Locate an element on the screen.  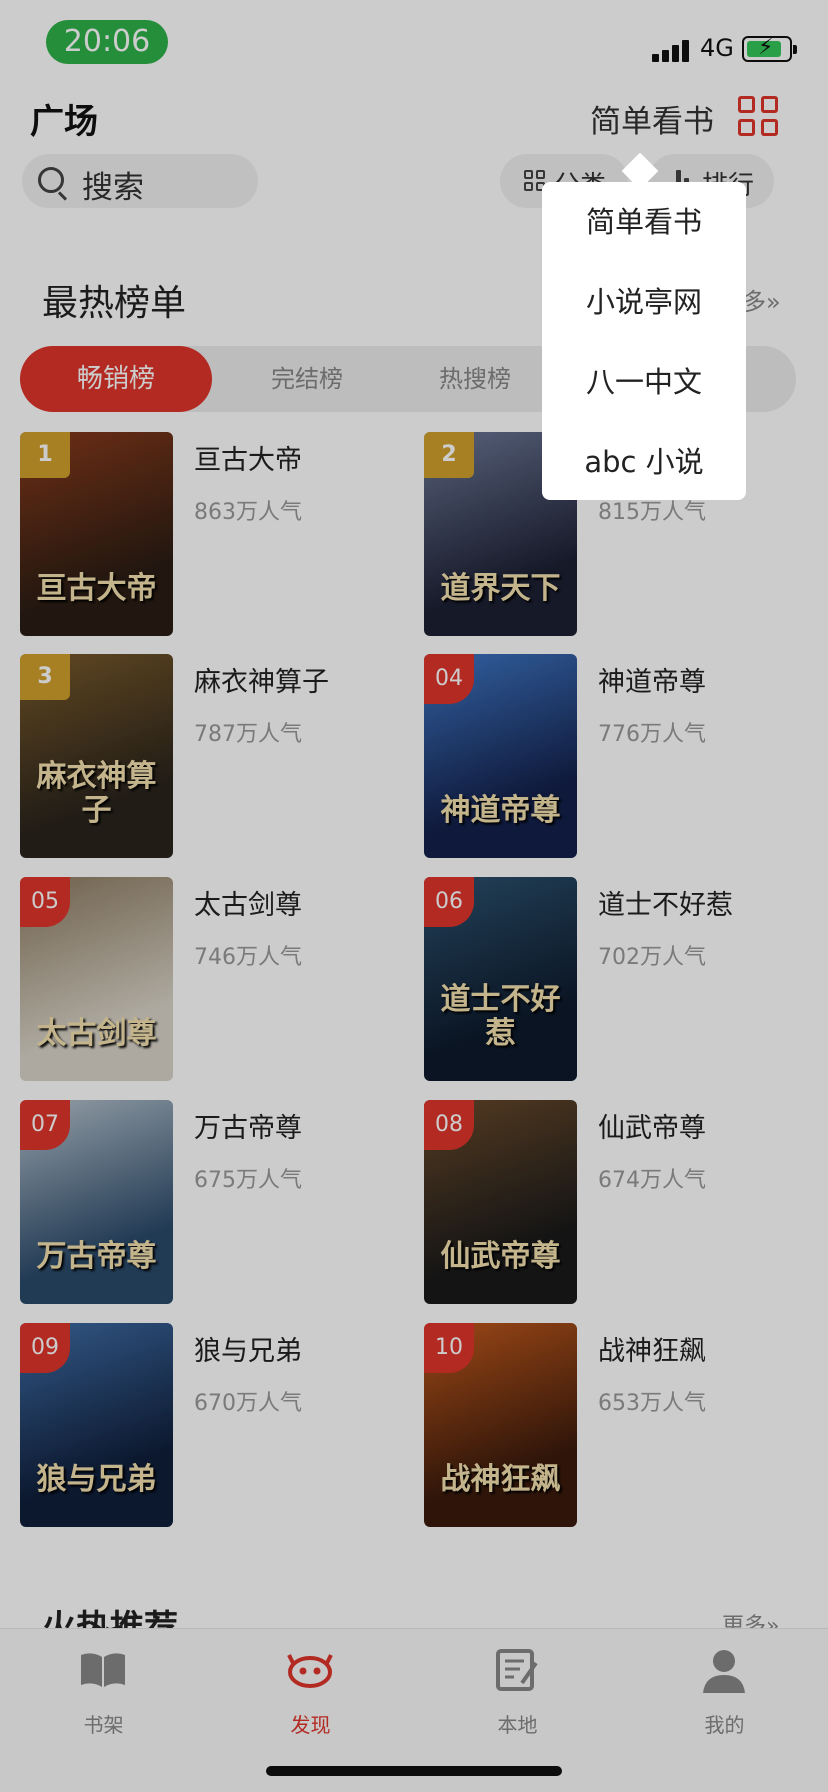
source-menu: 简单看书 小说亭网 八一中文 abc 小说 is located at coordinates (644, 341).